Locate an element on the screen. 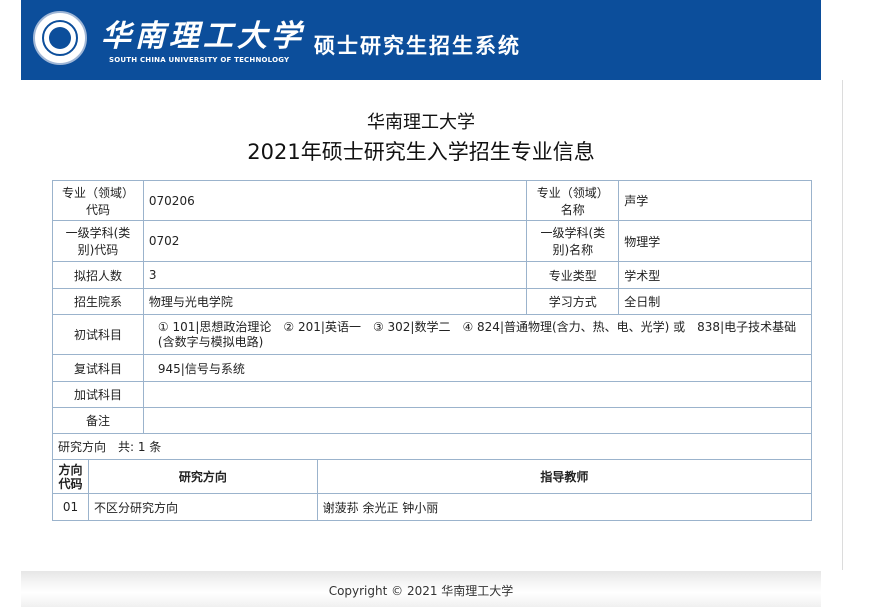  direction-code-header: 方向代码 is located at coordinates (70, 476).